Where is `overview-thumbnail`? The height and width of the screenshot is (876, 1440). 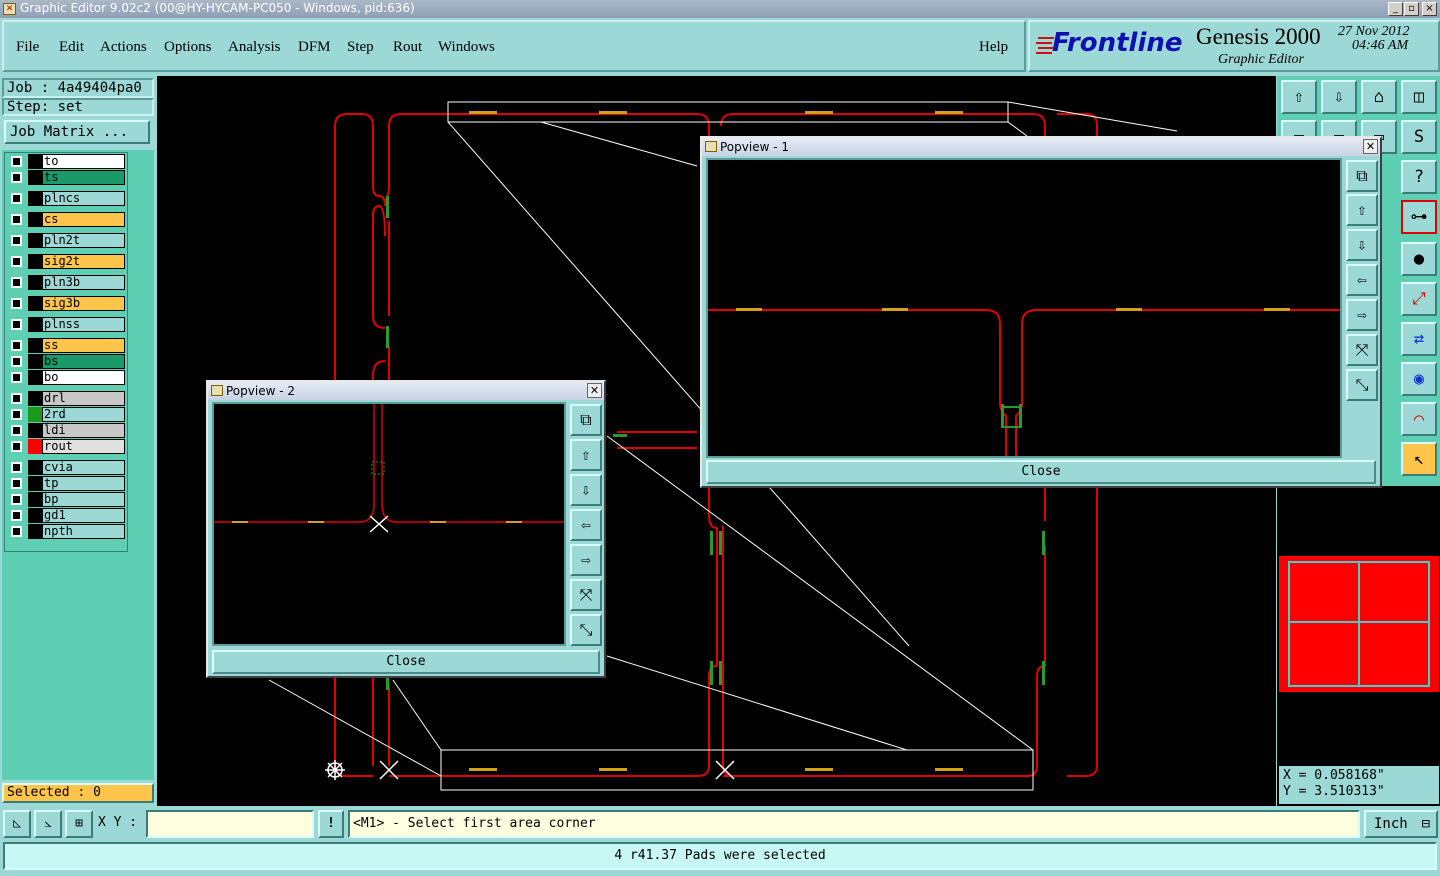 overview-thumbnail is located at coordinates (1359, 624).